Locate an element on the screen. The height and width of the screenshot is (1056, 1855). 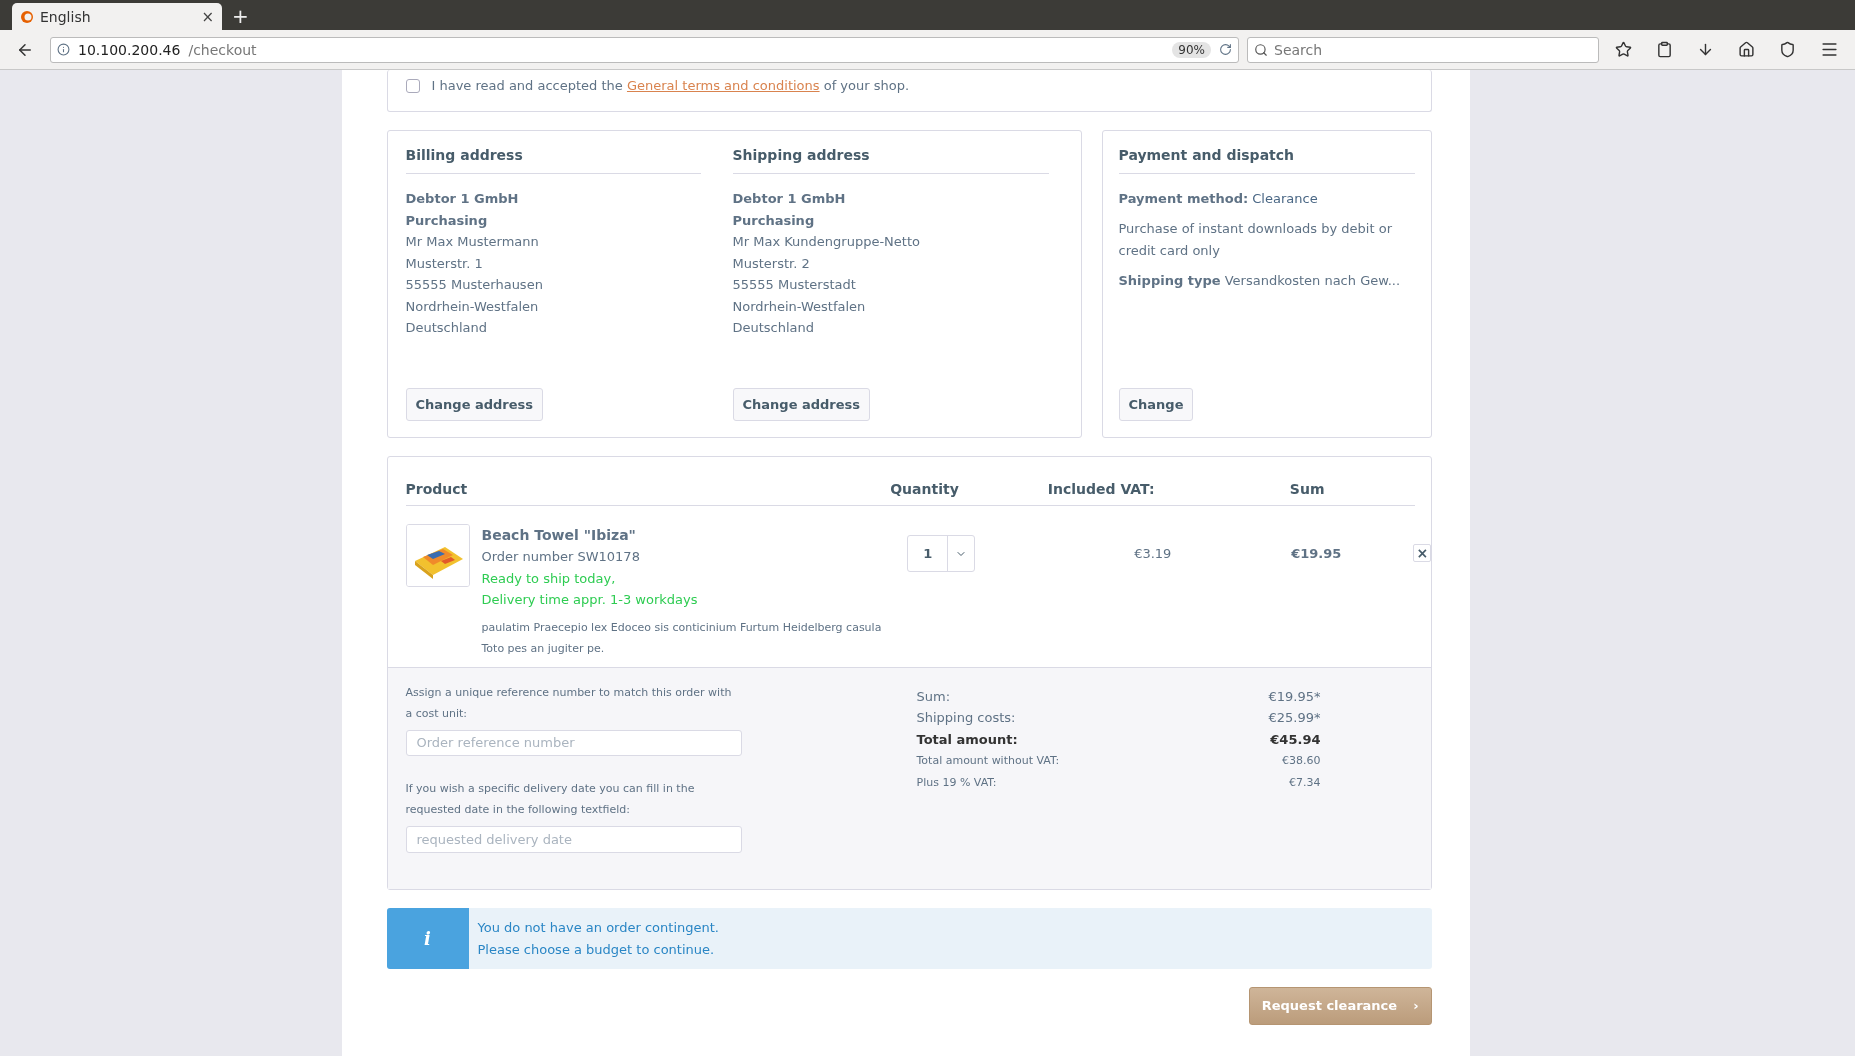
vat-cell-text: €3.19 is located at coordinates (1152, 554).